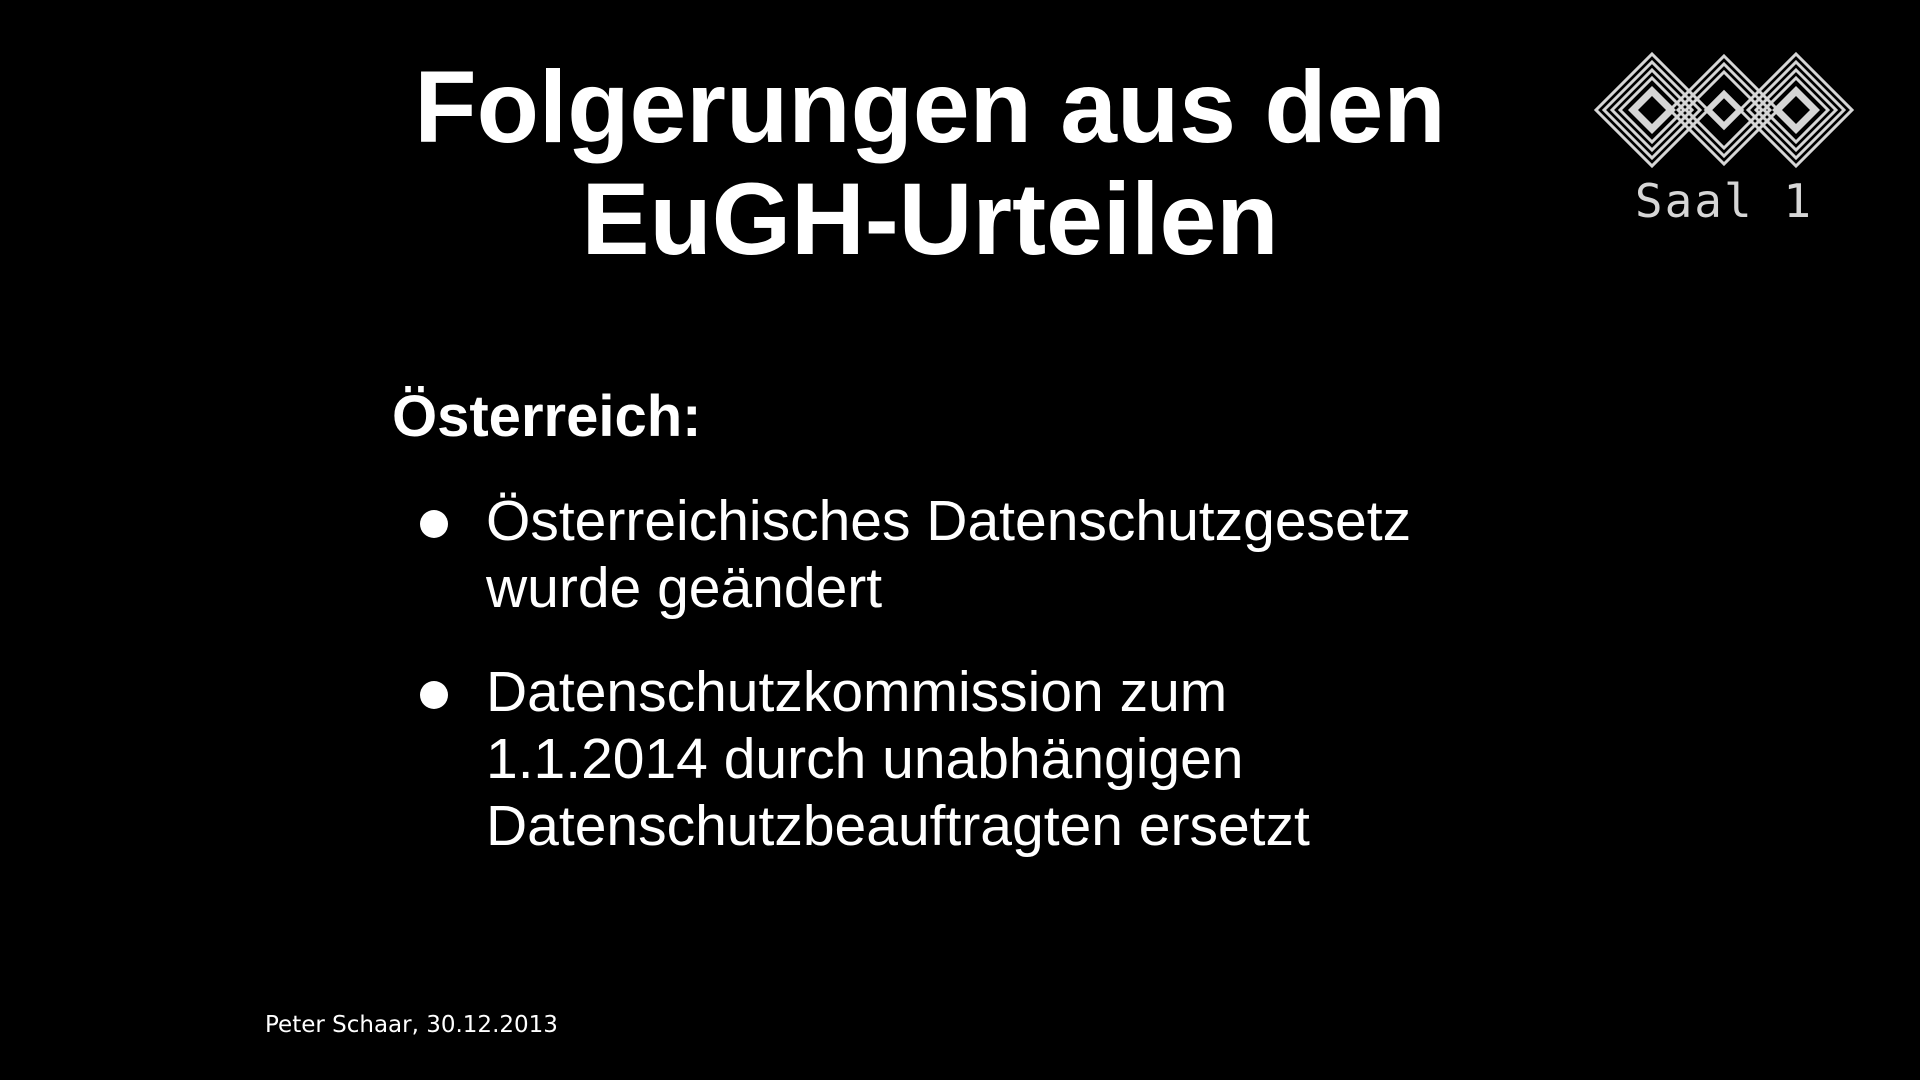 This screenshot has width=1920, height=1080. I want to click on 30c3-logo-icon, so click(1724, 110).